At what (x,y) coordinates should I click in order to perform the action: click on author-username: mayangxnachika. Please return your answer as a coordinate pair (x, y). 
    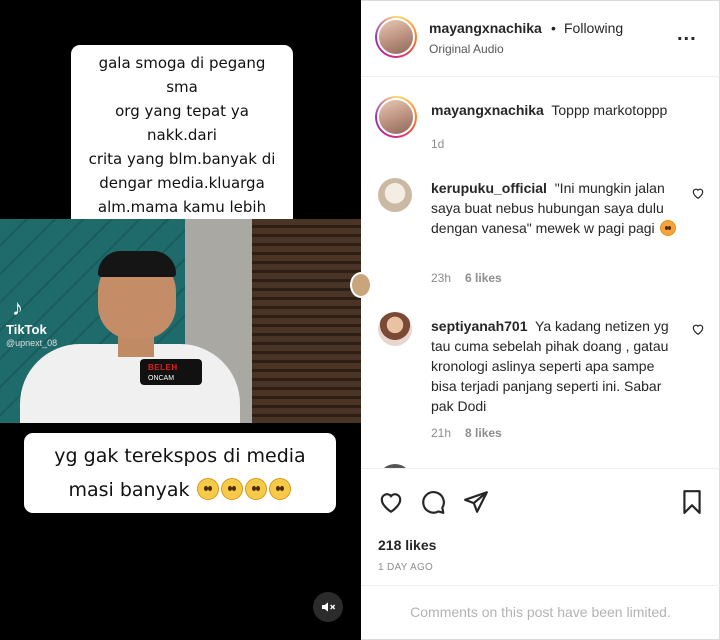
    Looking at the image, I should click on (485, 28).